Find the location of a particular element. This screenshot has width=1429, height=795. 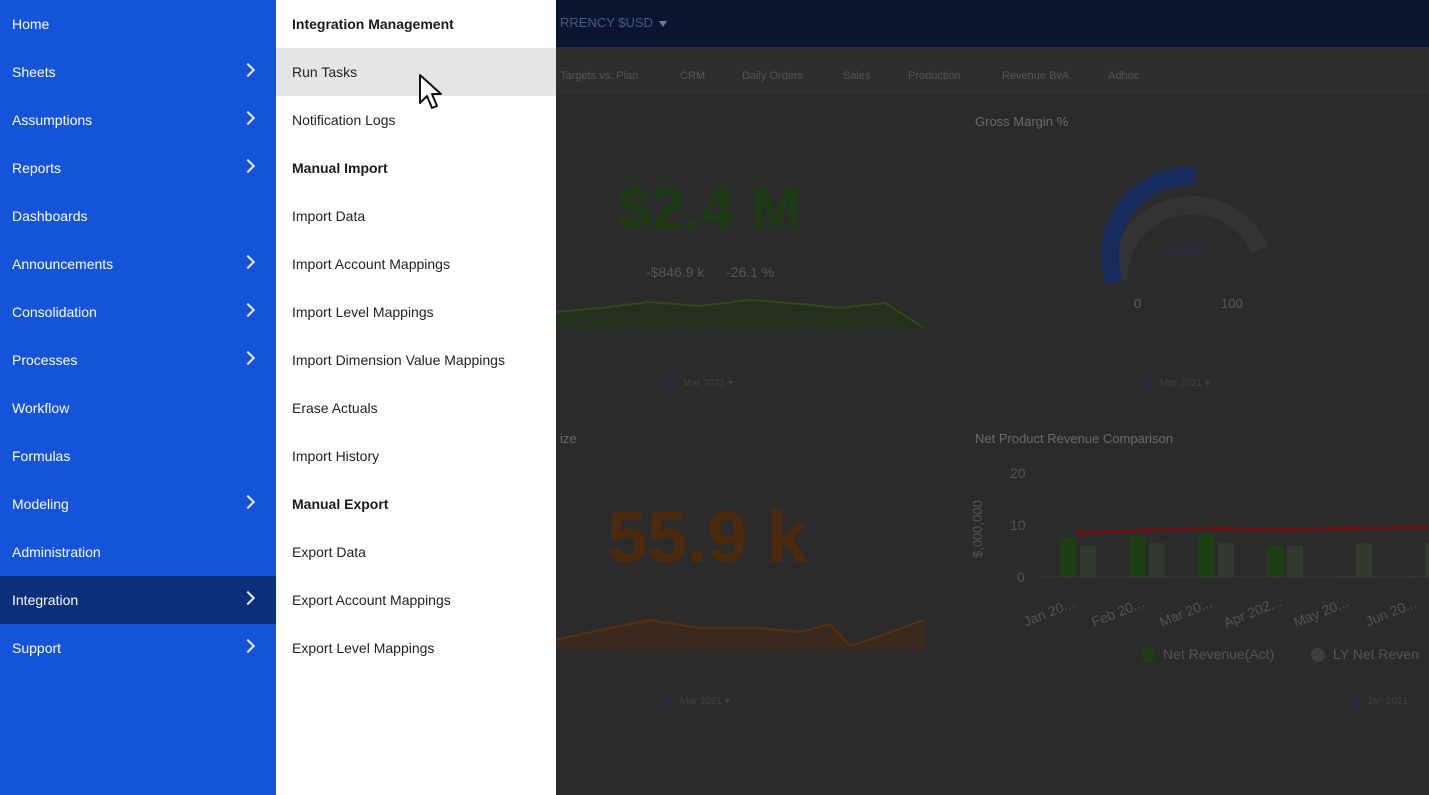

sidebar-item-label: Home is located at coordinates (31, 24).